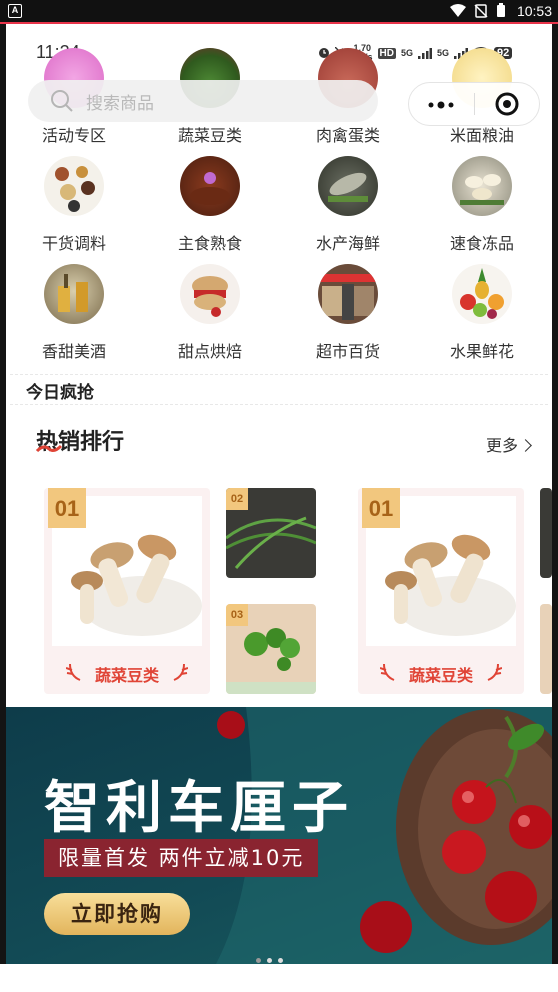 The height and width of the screenshot is (992, 558). Describe the element at coordinates (181, 858) in the screenshot. I see `banner-subtitle: 限量首发 两件立减10元` at that location.